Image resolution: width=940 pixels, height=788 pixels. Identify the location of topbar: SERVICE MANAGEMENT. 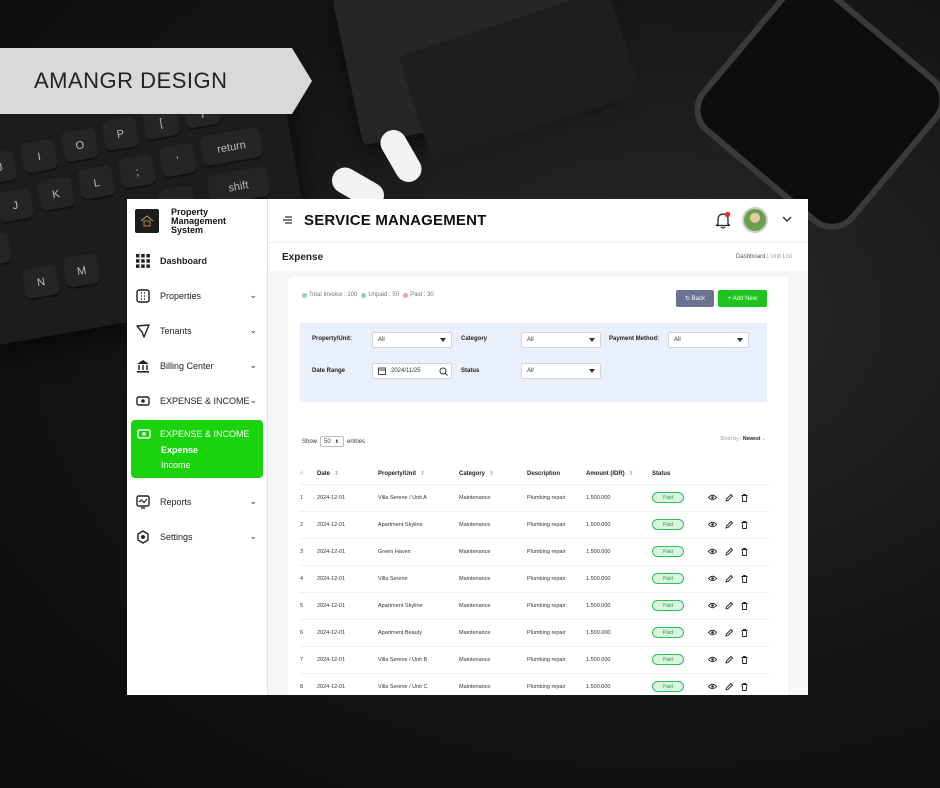
(538, 221).